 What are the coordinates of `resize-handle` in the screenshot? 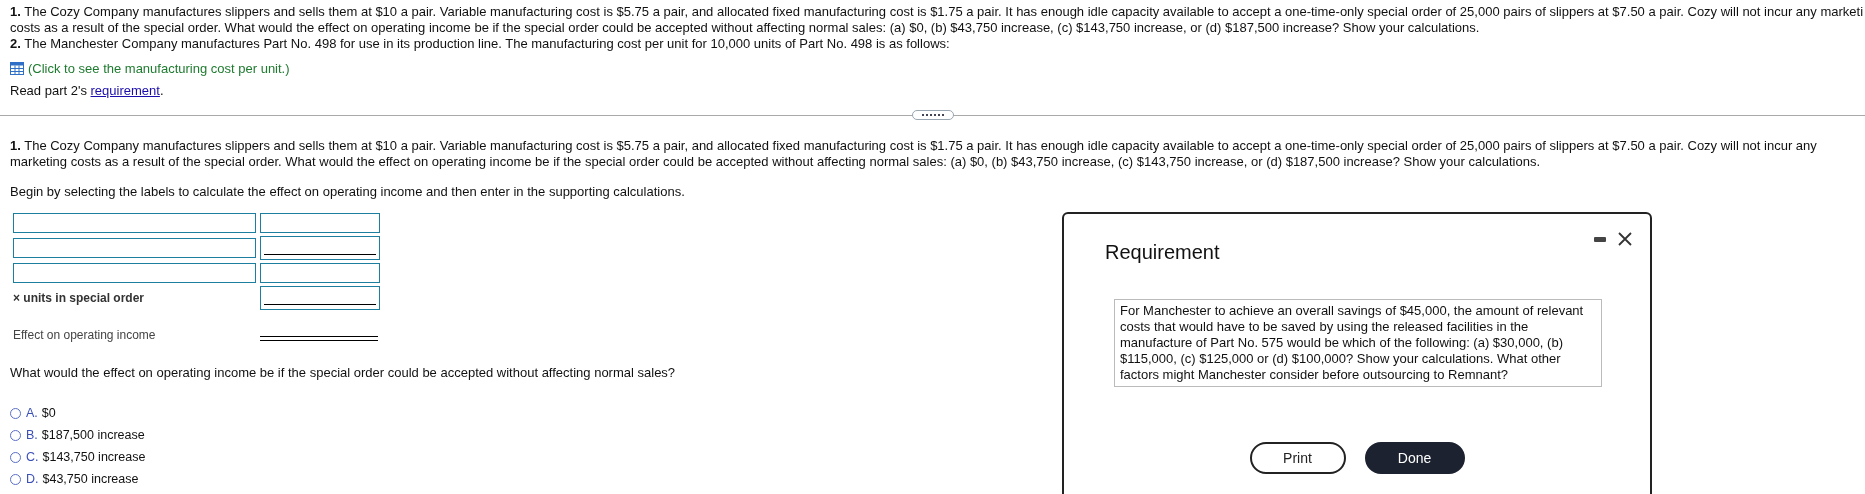 It's located at (932, 115).